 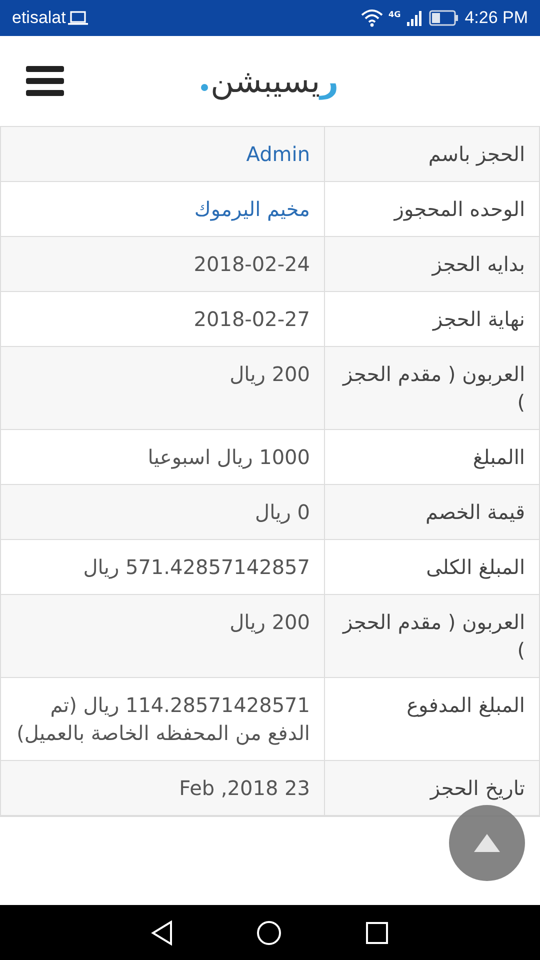 What do you see at coordinates (394, 15) in the screenshot?
I see `network-type: 4G` at bounding box center [394, 15].